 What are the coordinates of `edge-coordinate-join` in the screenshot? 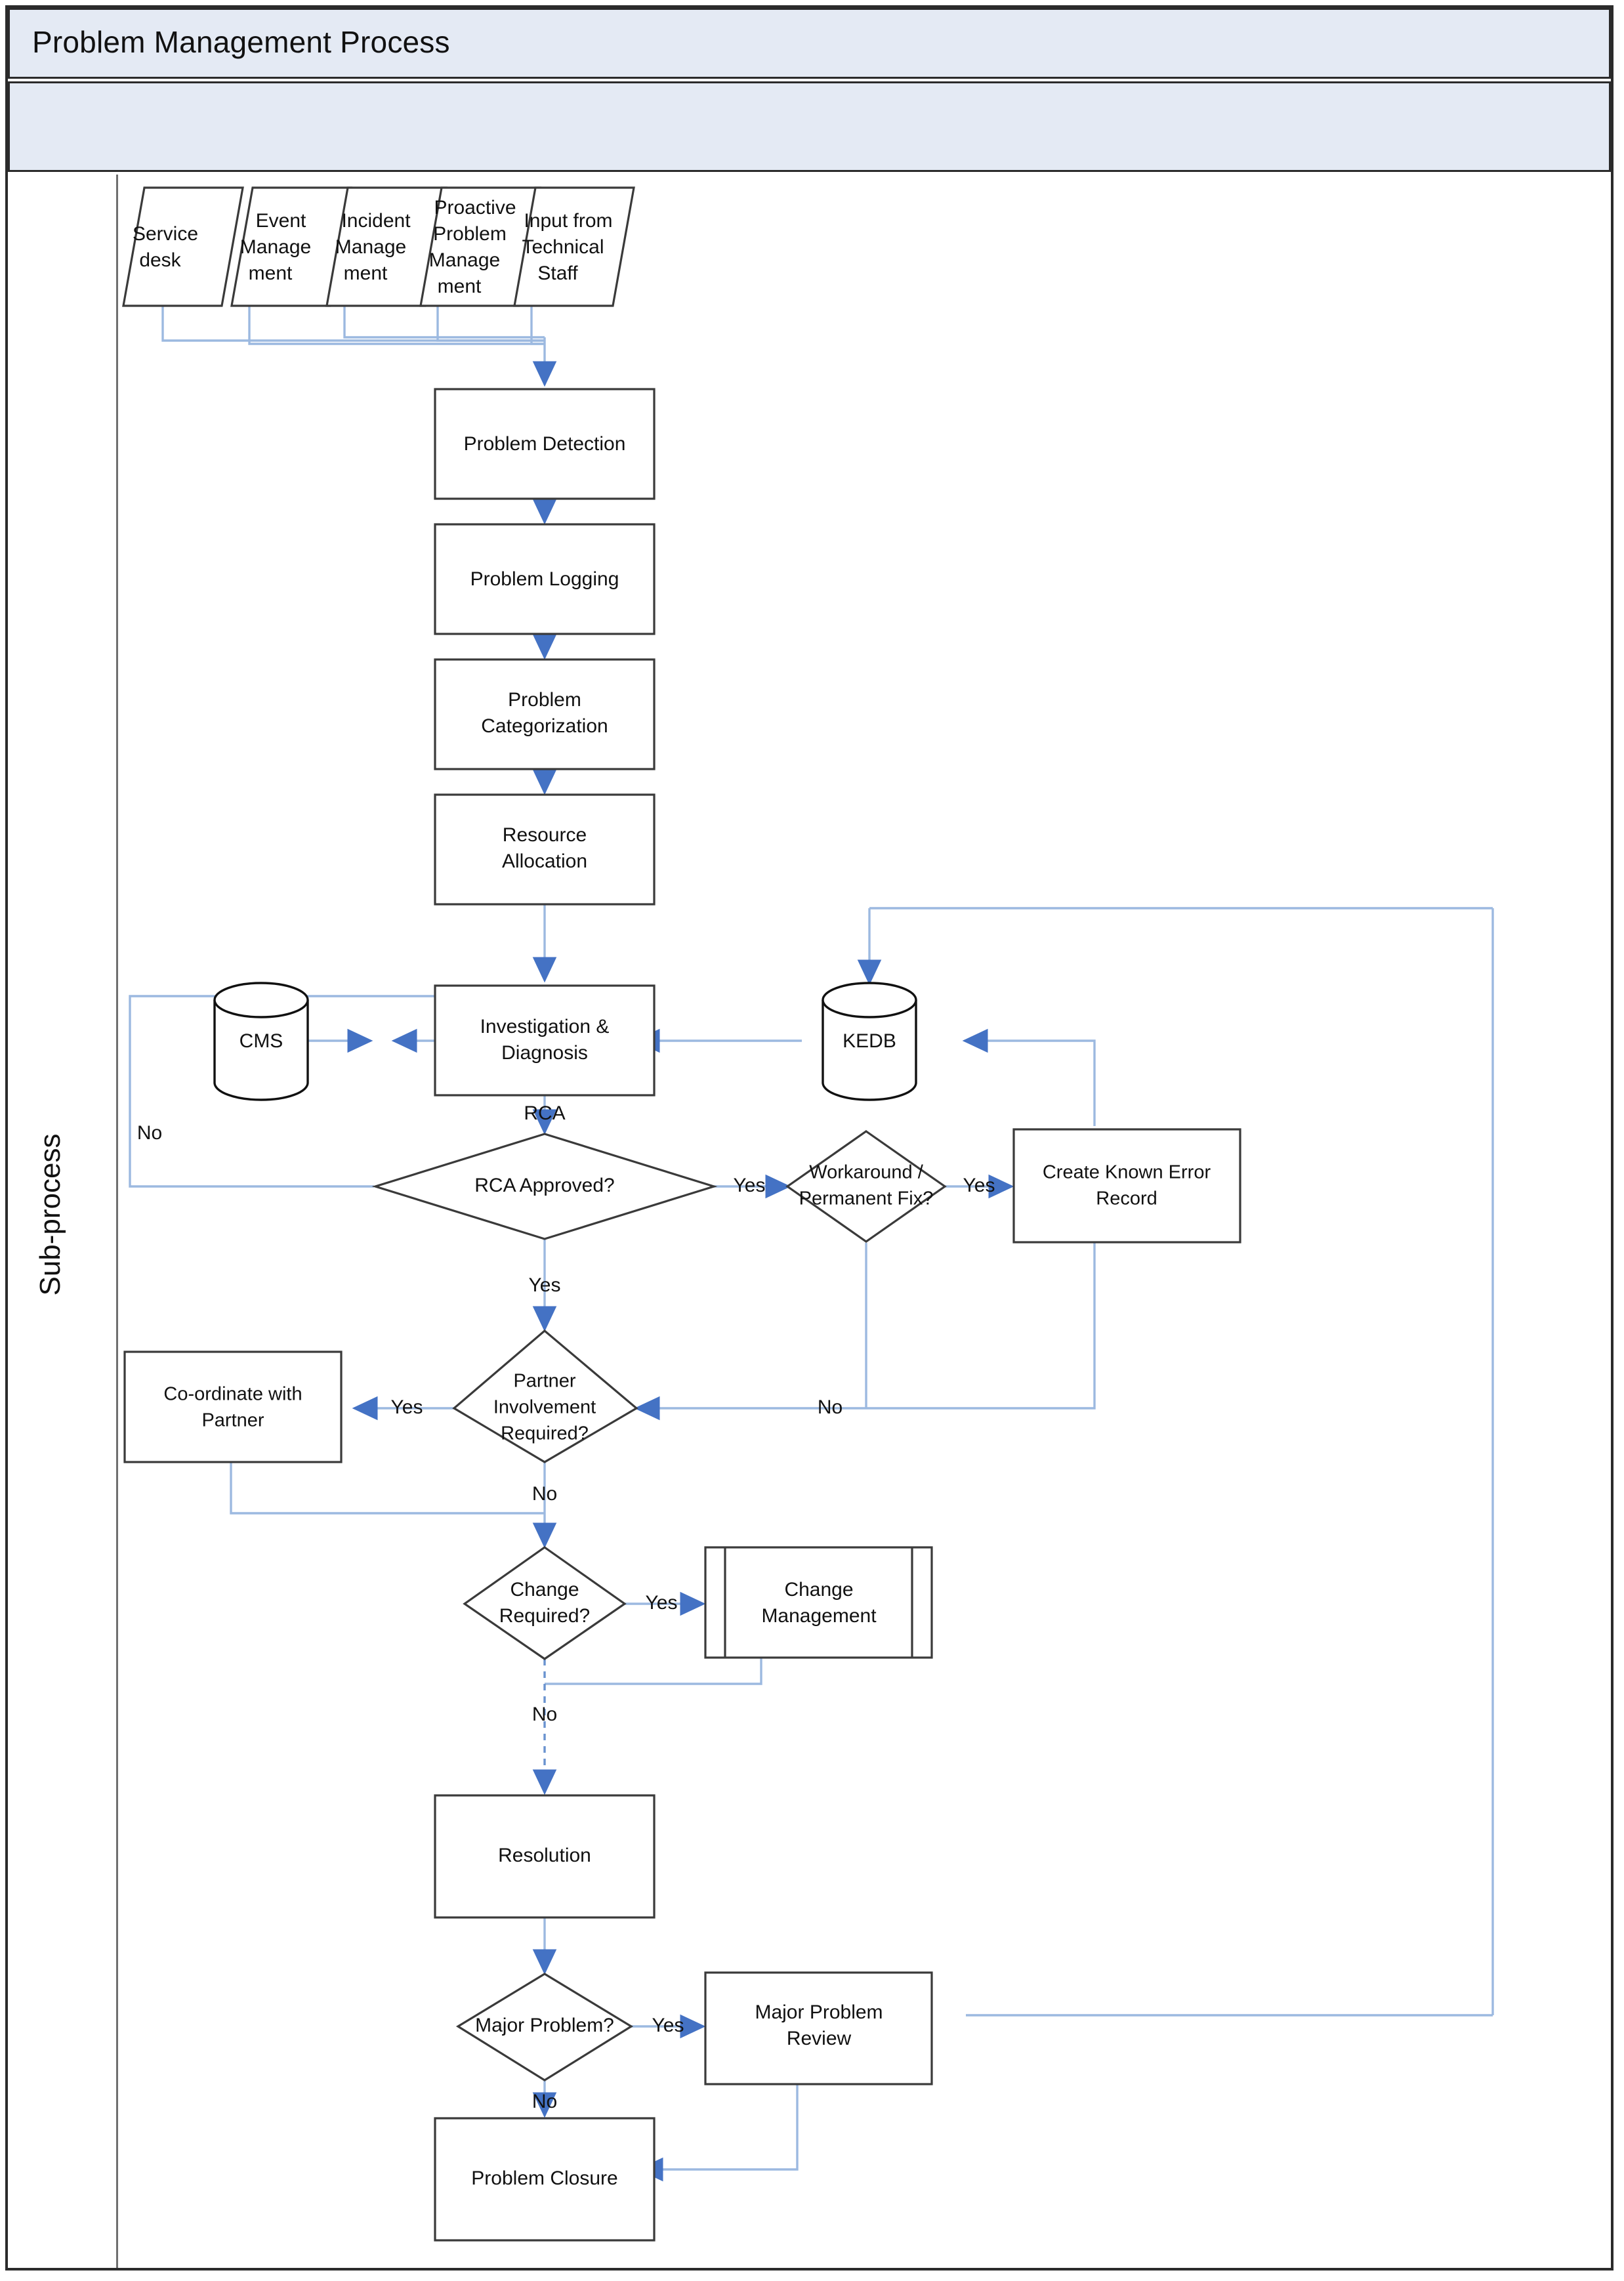 It's located at (388, 1488).